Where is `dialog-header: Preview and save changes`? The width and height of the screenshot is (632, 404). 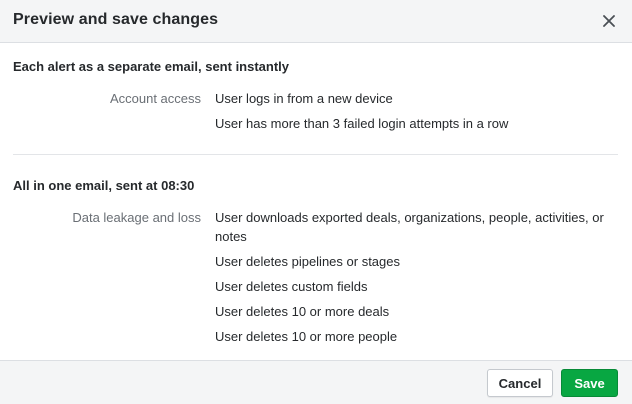 dialog-header: Preview and save changes is located at coordinates (316, 21).